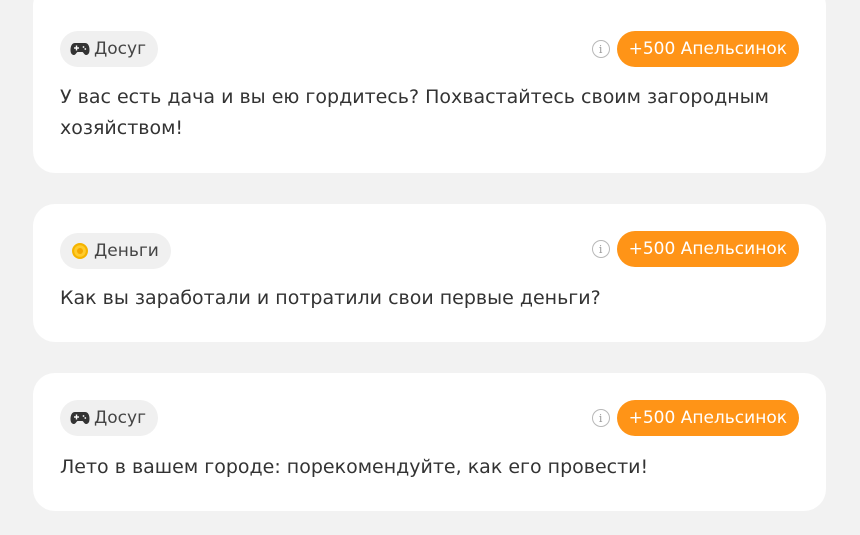 The height and width of the screenshot is (535, 860). Describe the element at coordinates (126, 251) in the screenshot. I see `category-tag-label: Деньги` at that location.